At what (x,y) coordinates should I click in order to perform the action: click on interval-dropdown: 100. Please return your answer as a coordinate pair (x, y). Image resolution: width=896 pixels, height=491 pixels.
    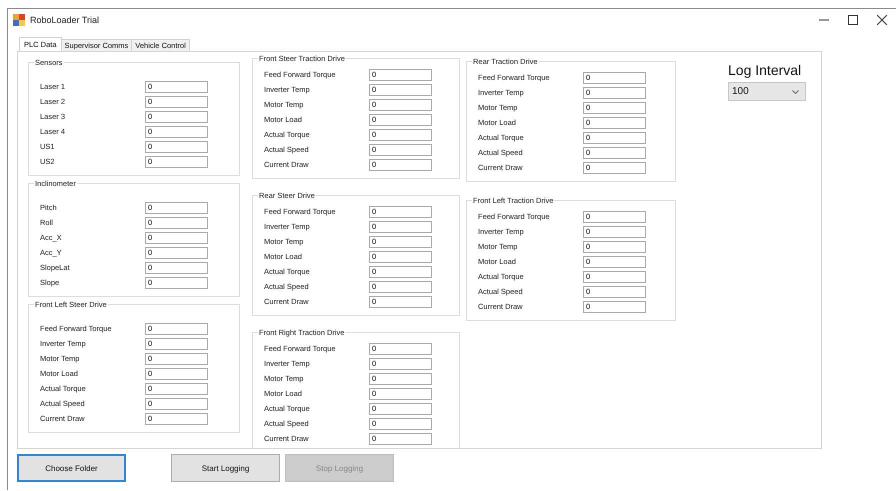
    Looking at the image, I should click on (767, 91).